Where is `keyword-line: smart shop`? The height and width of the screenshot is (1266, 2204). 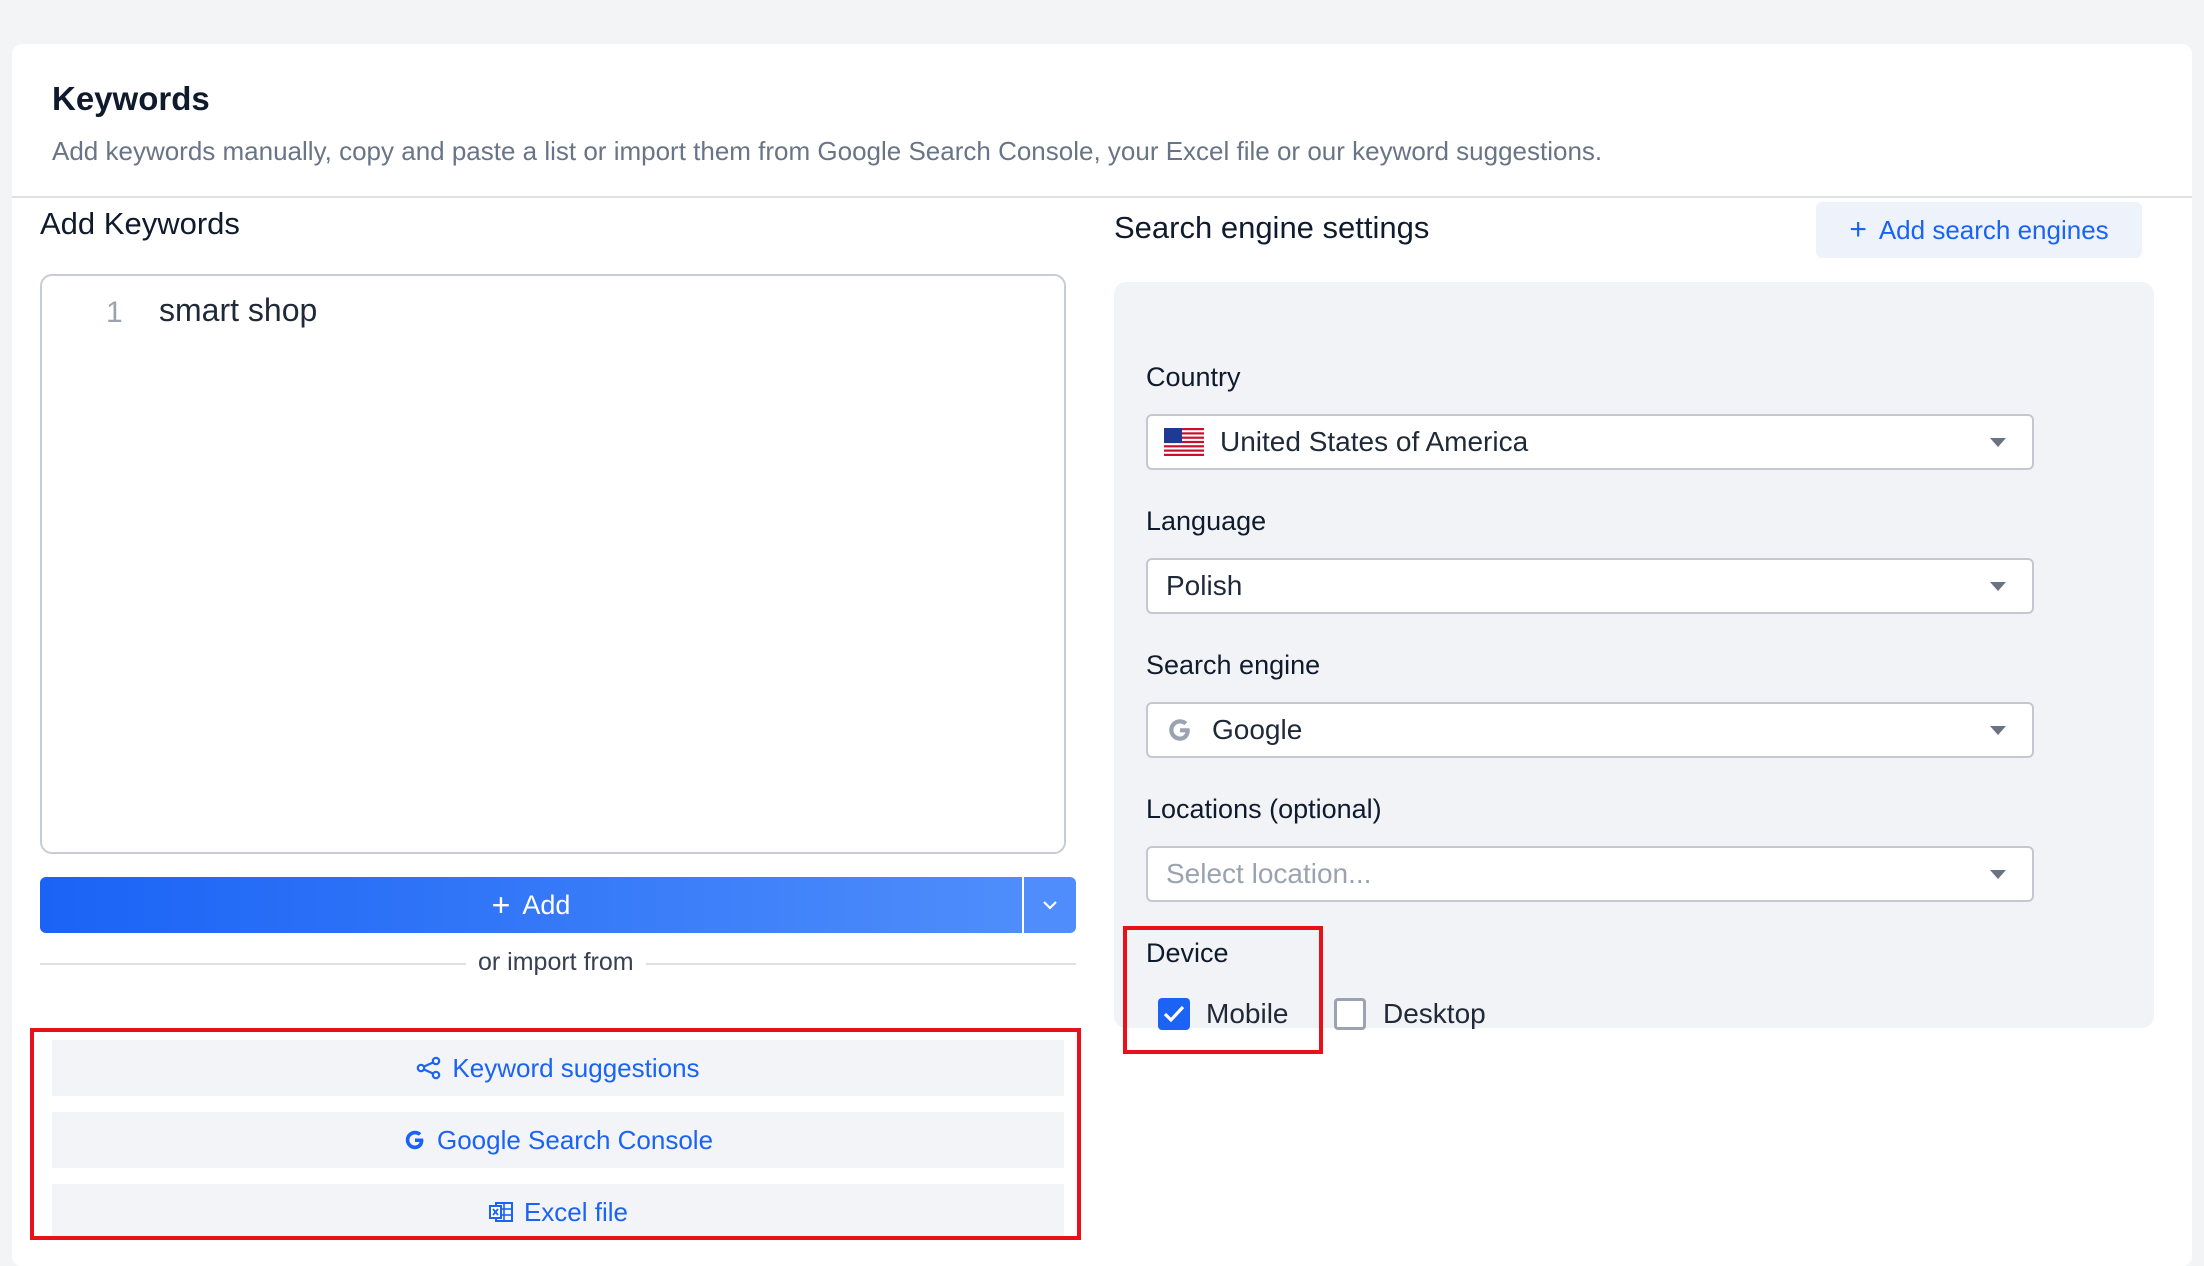 keyword-line: smart shop is located at coordinates (238, 310).